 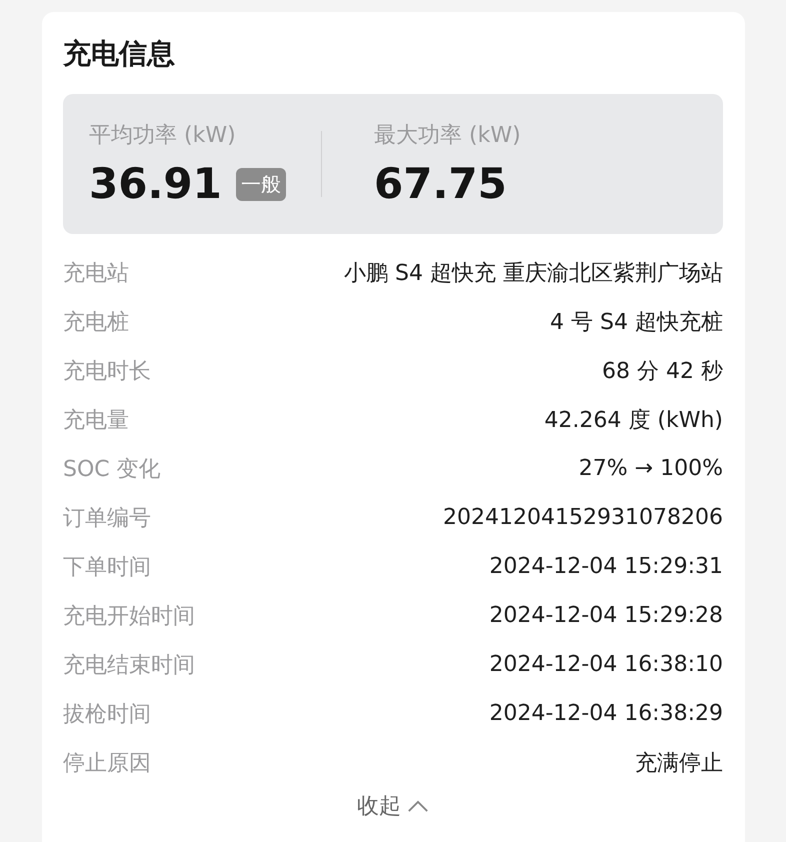 What do you see at coordinates (107, 714) in the screenshot?
I see `field-label: 拔枪时间` at bounding box center [107, 714].